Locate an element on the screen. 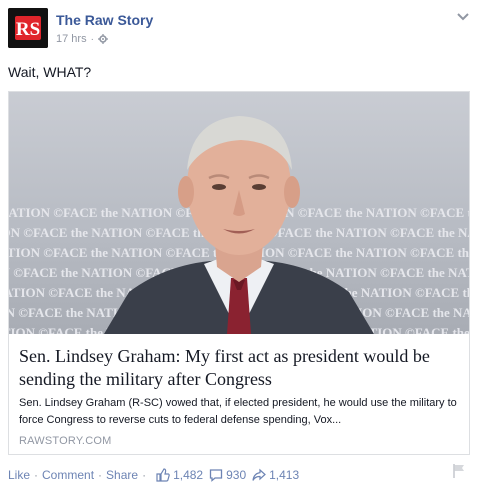 The image size is (480, 492). share-button: Share is located at coordinates (122, 475).